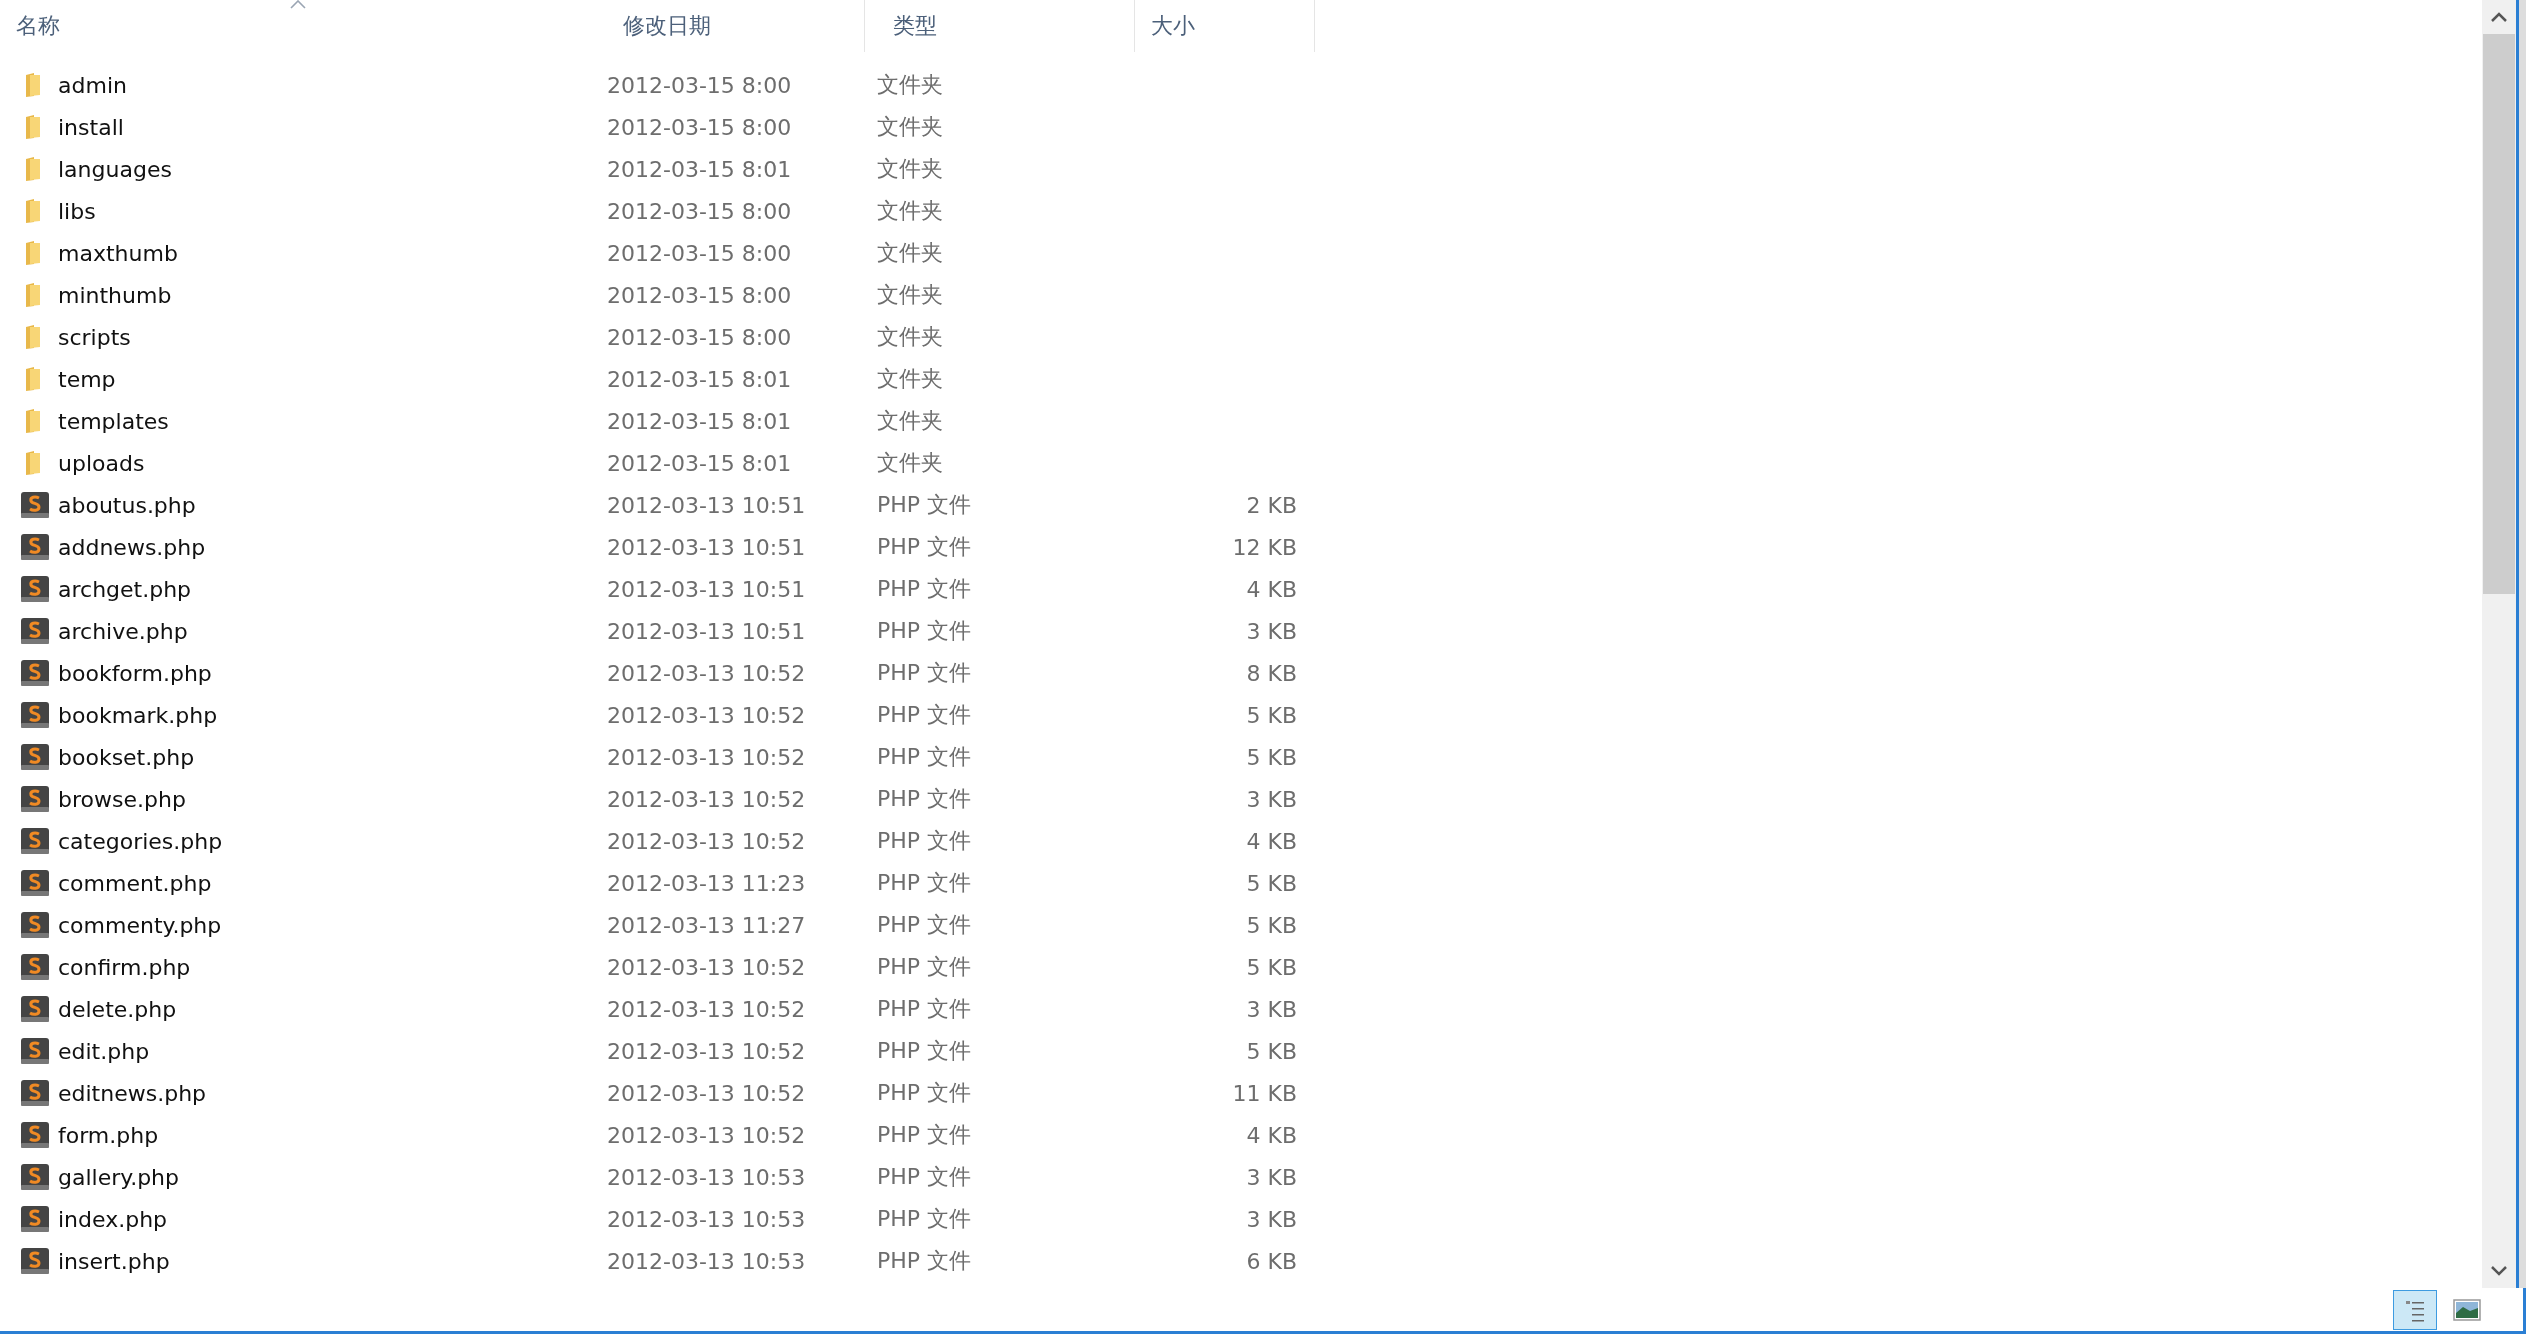  What do you see at coordinates (1165, 26) in the screenshot?
I see `column-header: 大小` at bounding box center [1165, 26].